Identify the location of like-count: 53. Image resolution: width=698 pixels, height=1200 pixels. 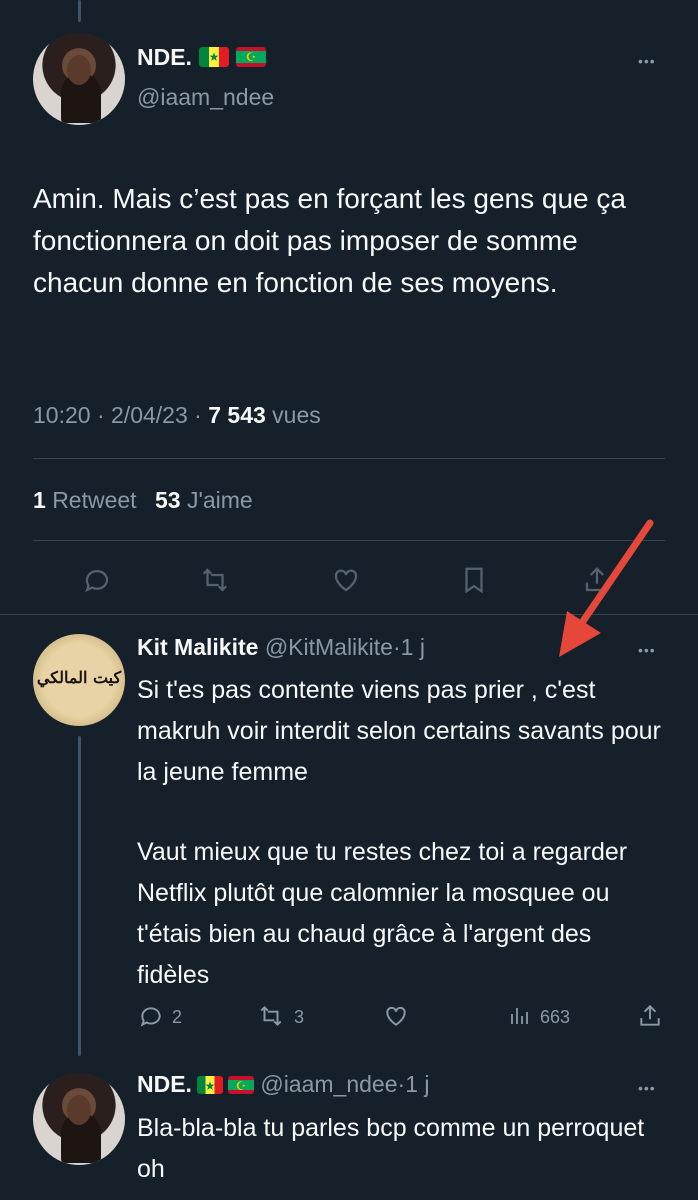
(167, 500).